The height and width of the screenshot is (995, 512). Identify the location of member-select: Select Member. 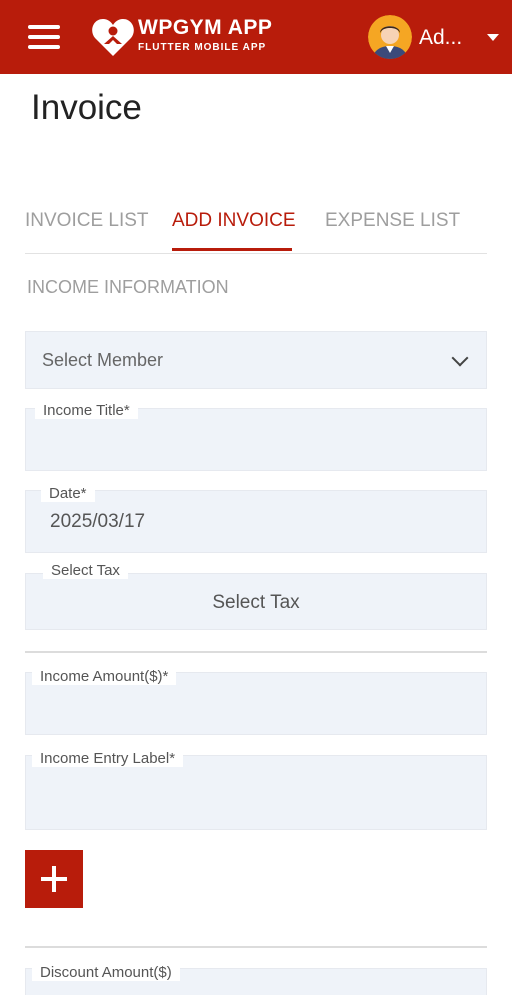
(256, 360).